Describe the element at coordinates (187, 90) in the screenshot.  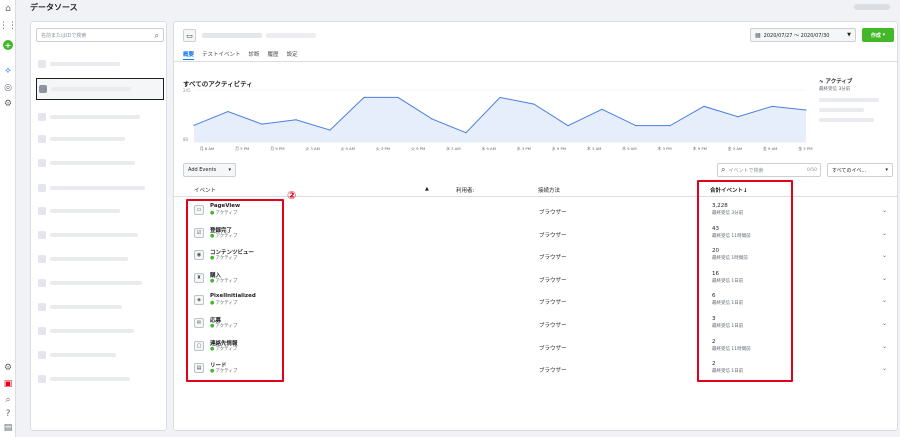
I see `y-tick-label: 245` at that location.